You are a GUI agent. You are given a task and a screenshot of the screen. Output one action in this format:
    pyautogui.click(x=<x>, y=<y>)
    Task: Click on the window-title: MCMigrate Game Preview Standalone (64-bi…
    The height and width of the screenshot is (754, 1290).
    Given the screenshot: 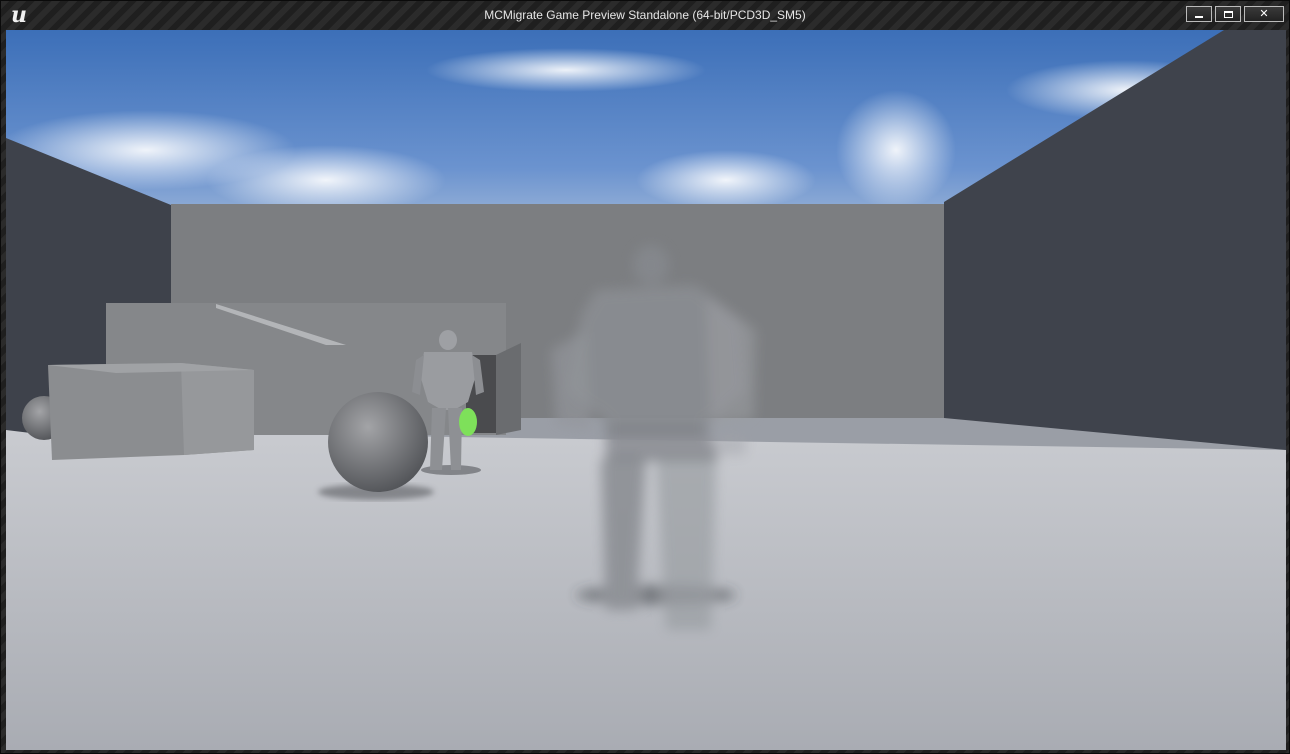 What is the action you would take?
    pyautogui.click(x=645, y=15)
    